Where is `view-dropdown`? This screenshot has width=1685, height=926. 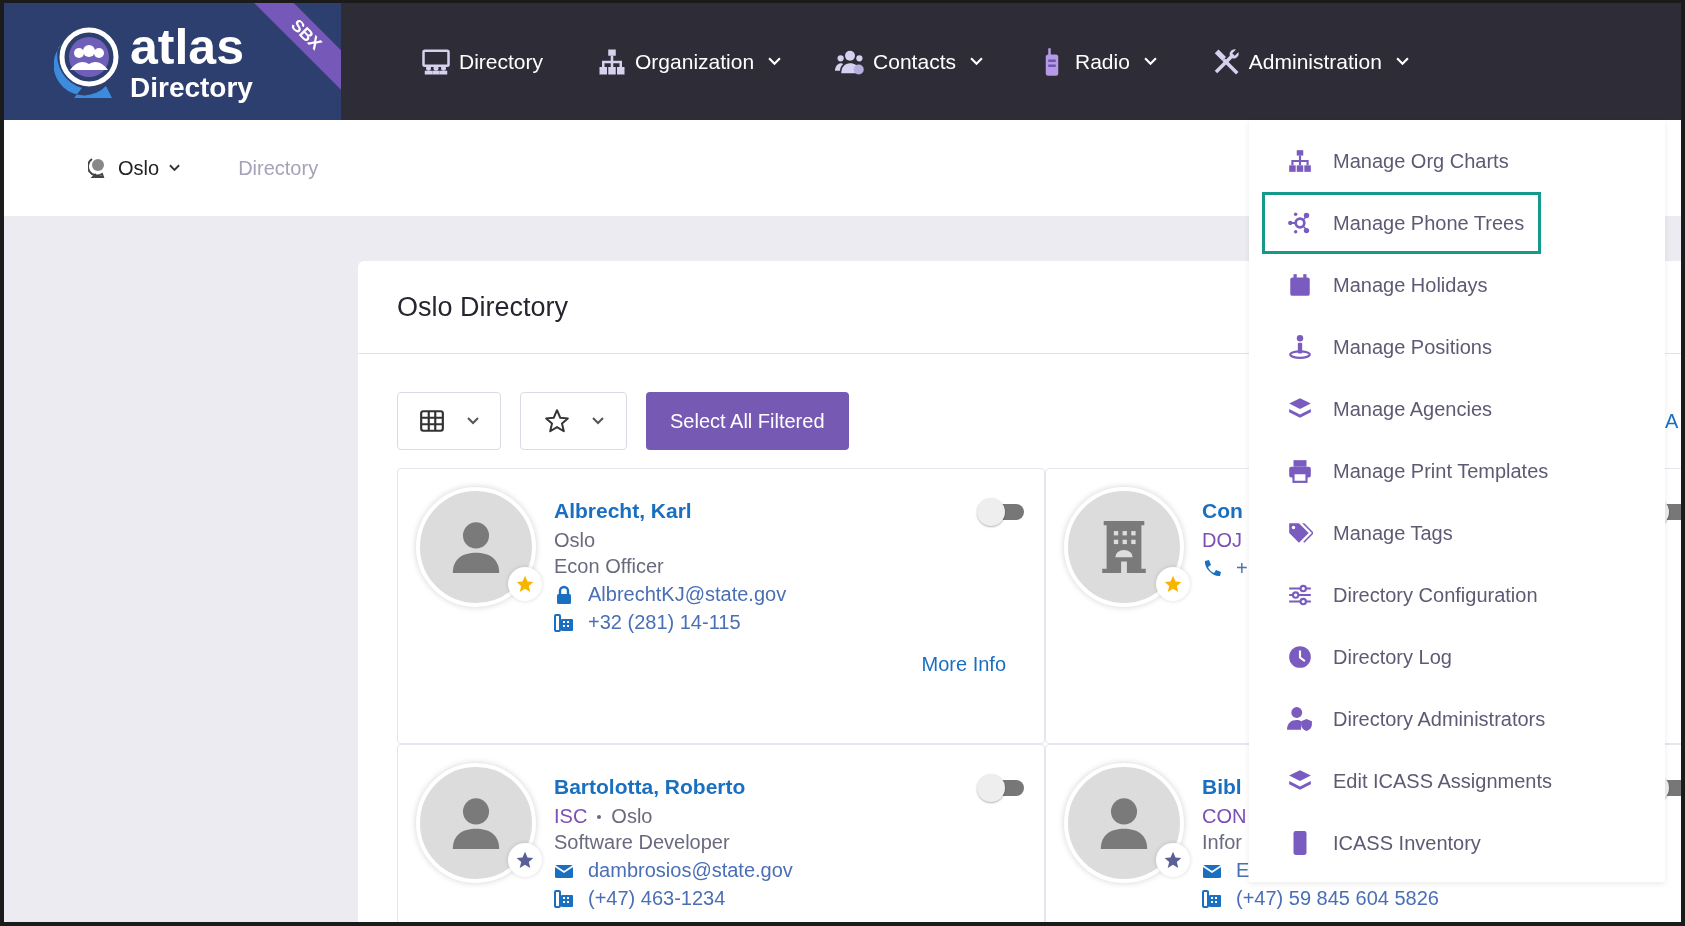
view-dropdown is located at coordinates (449, 421).